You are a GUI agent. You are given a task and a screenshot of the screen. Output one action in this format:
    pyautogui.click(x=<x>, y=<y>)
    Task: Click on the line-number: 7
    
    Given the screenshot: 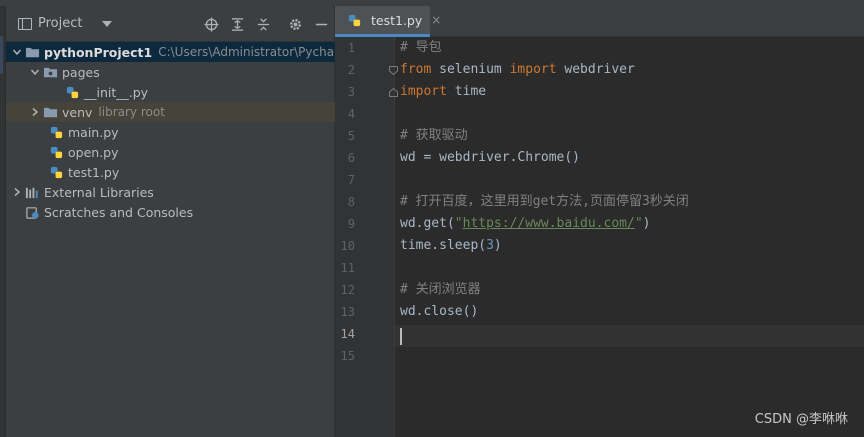 What is the action you would take?
    pyautogui.click(x=351, y=180)
    